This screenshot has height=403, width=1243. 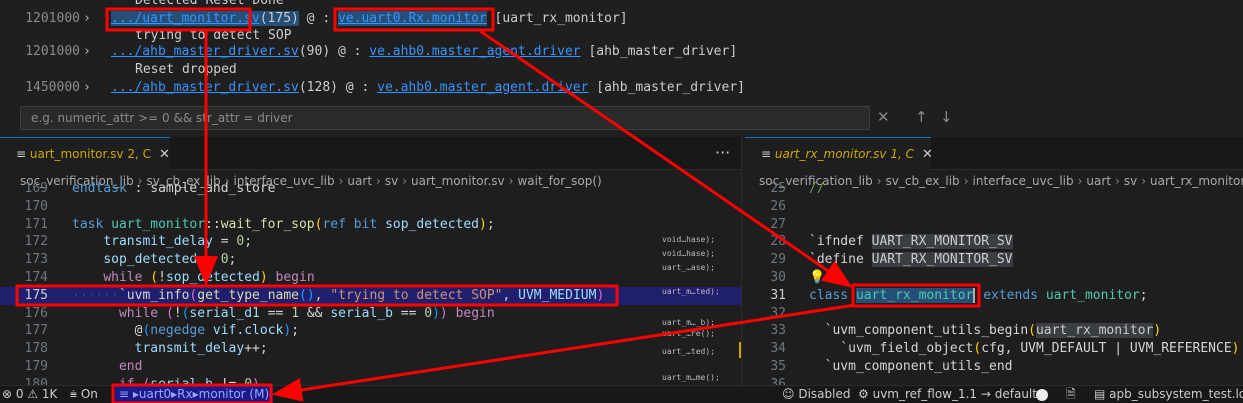 I want to click on code-text: 💡, so click(x=817, y=278).